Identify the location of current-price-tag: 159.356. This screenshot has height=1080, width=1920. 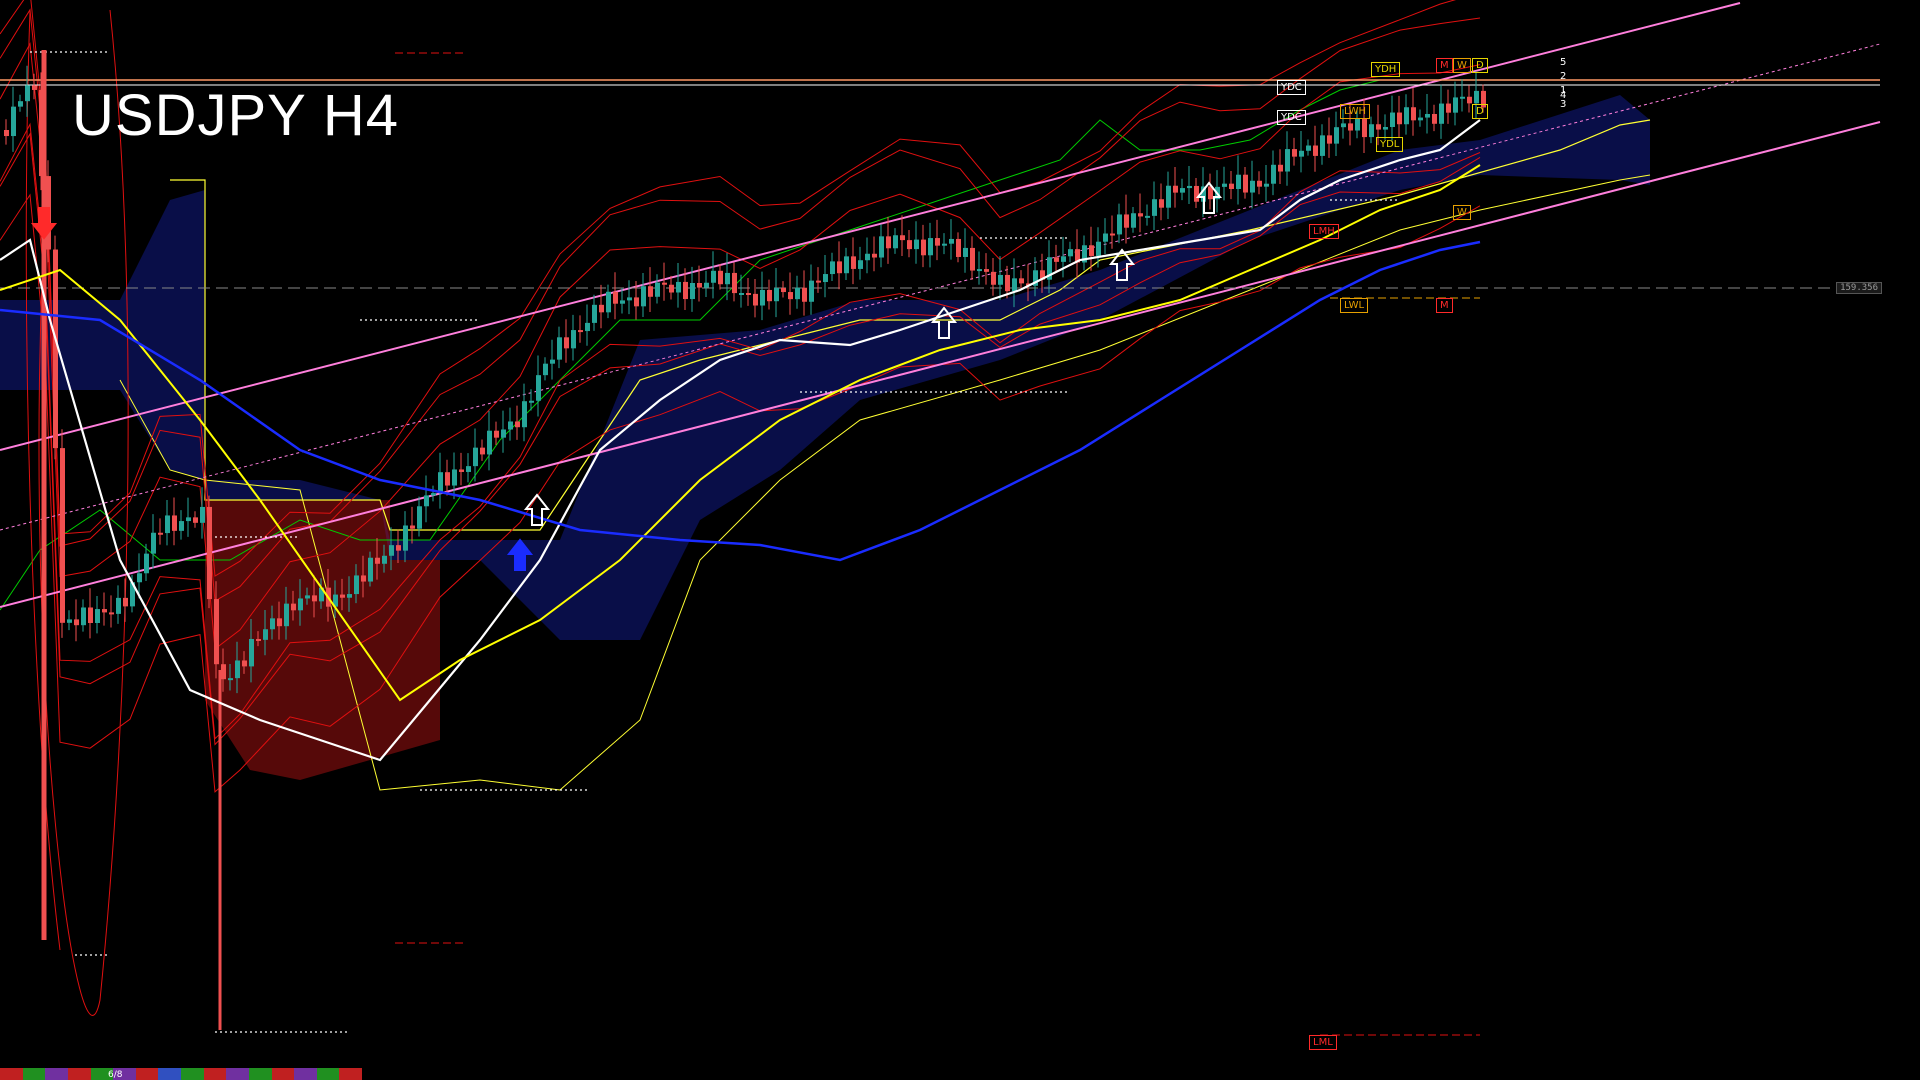
(1859, 288).